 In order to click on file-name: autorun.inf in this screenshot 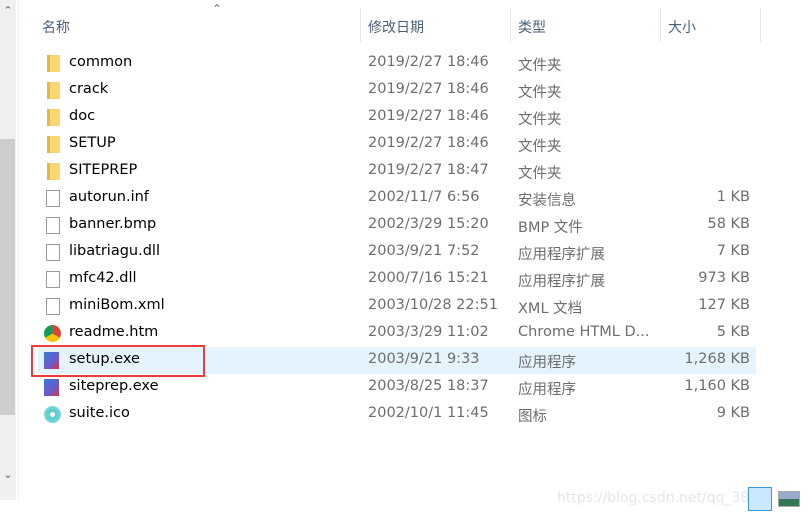, I will do `click(109, 197)`.